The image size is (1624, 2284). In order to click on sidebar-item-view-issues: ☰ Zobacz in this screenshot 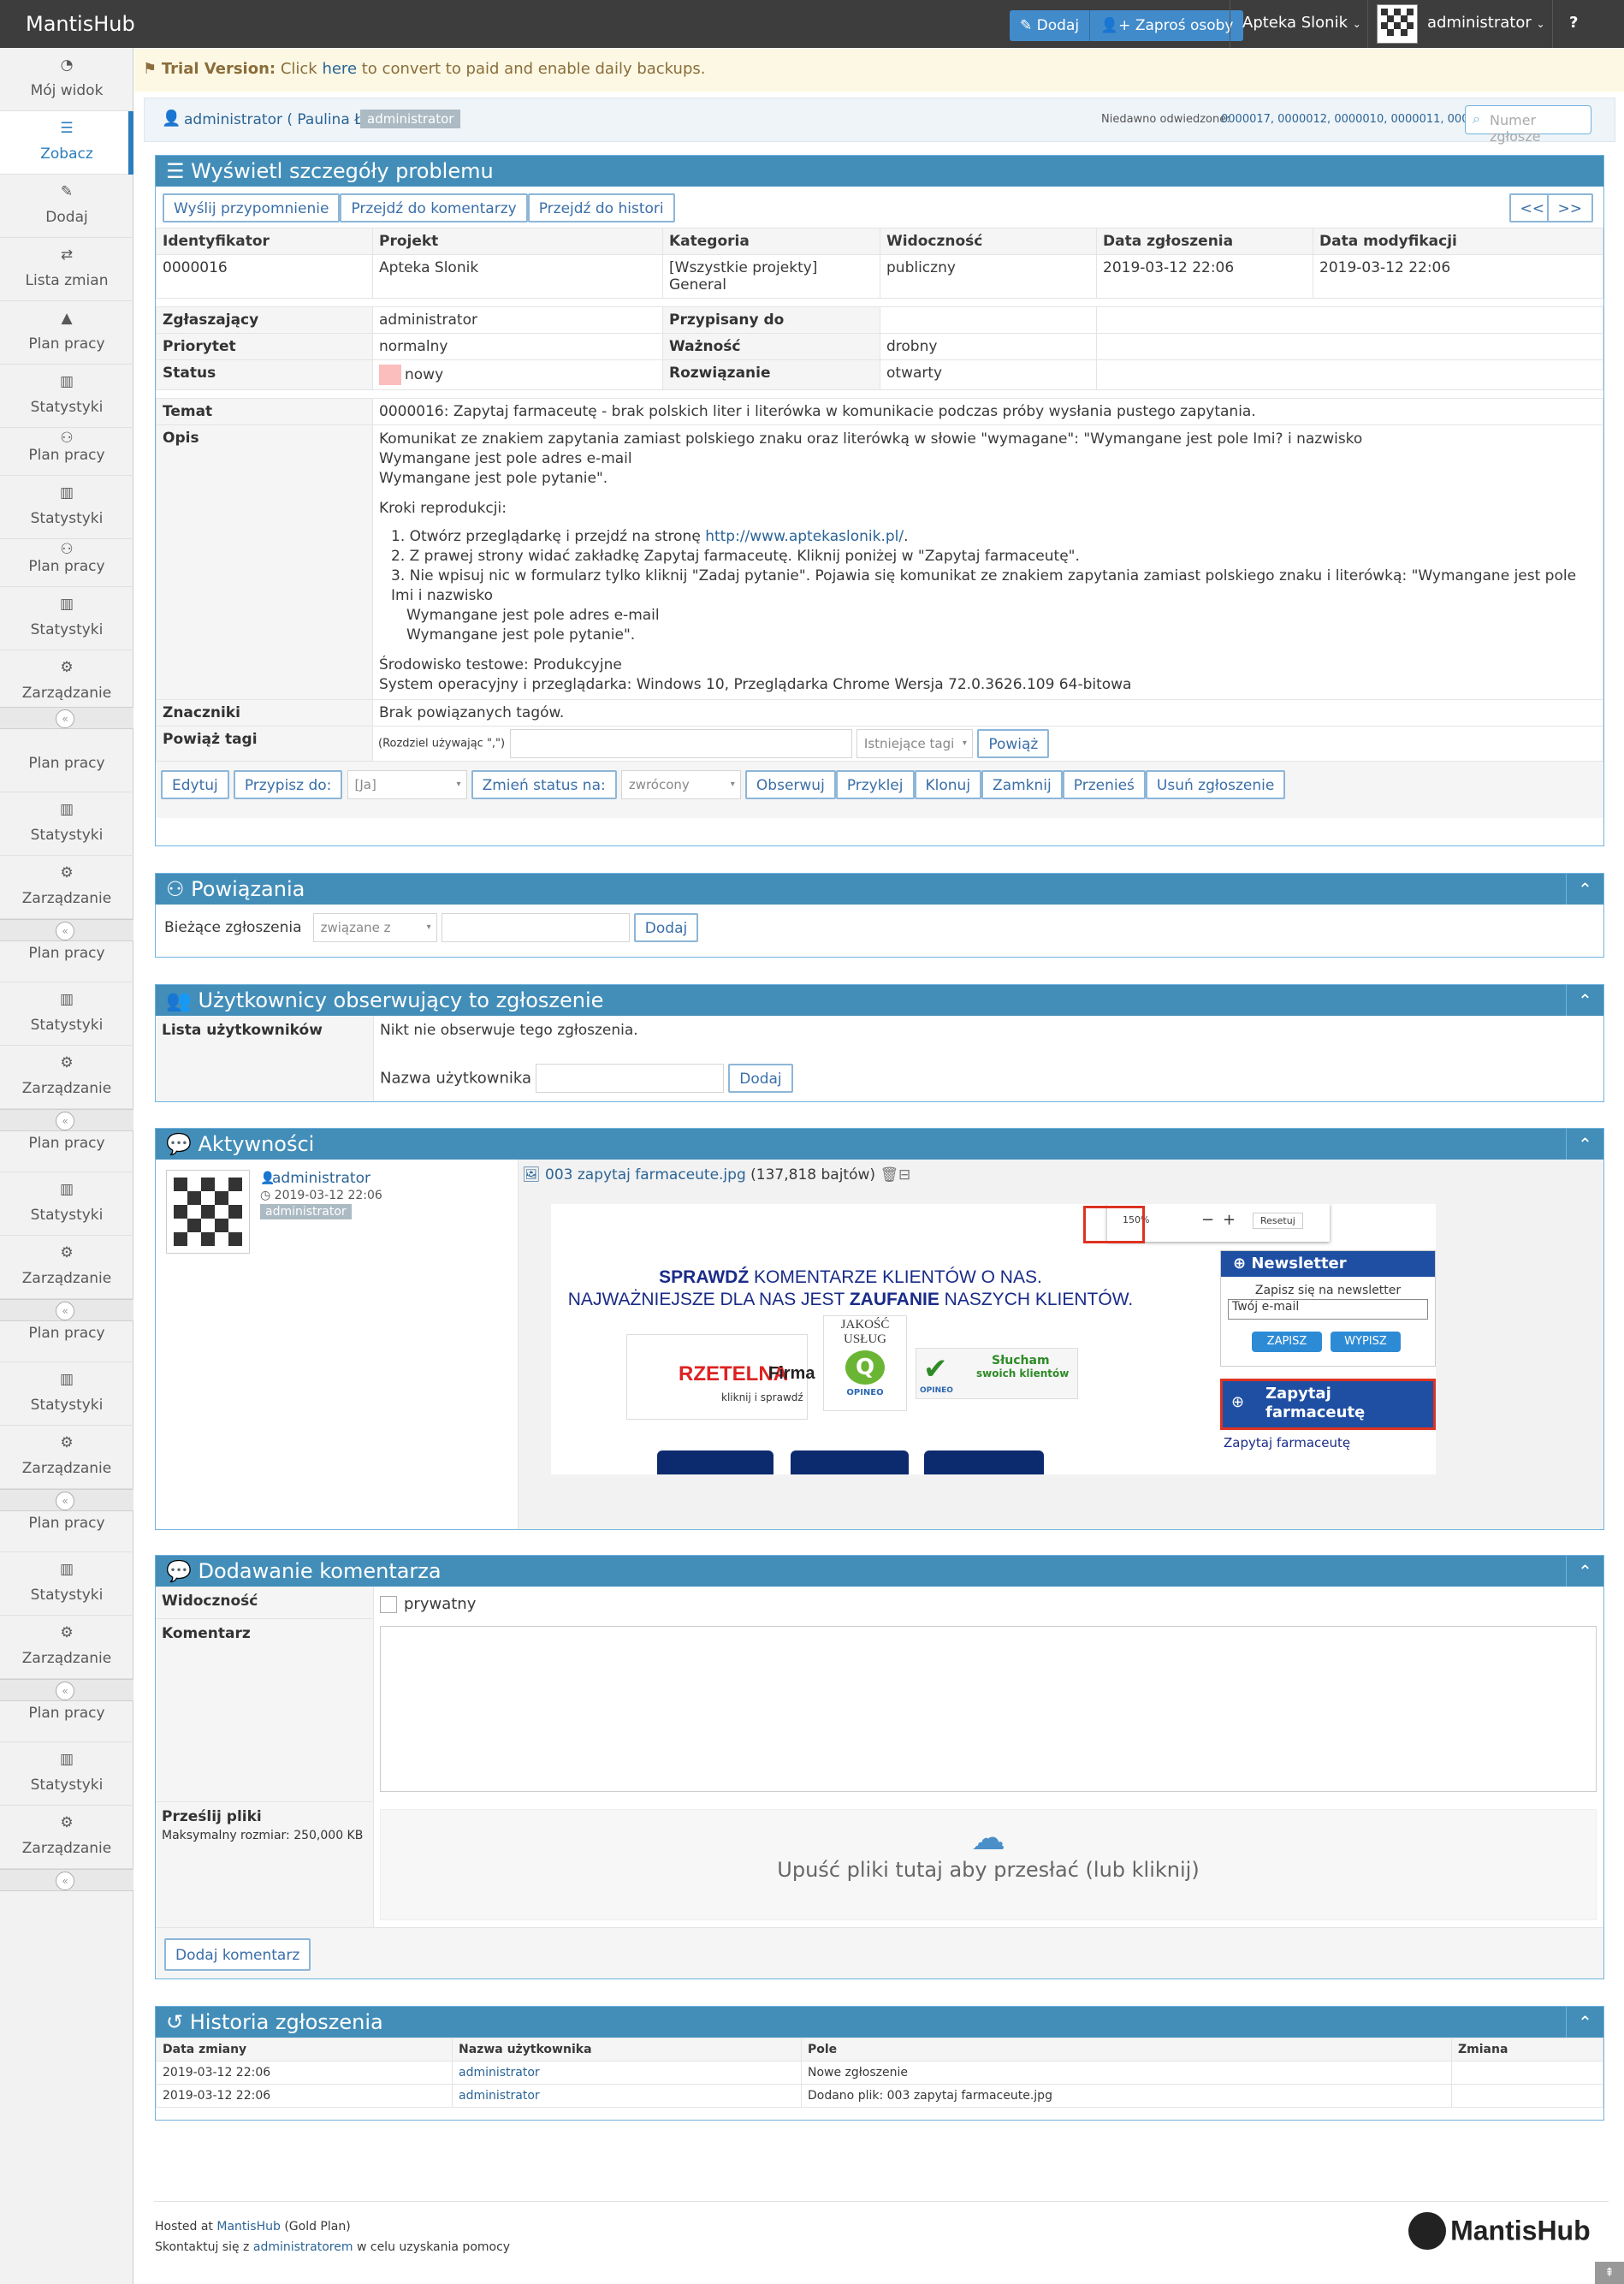, I will do `click(66, 143)`.